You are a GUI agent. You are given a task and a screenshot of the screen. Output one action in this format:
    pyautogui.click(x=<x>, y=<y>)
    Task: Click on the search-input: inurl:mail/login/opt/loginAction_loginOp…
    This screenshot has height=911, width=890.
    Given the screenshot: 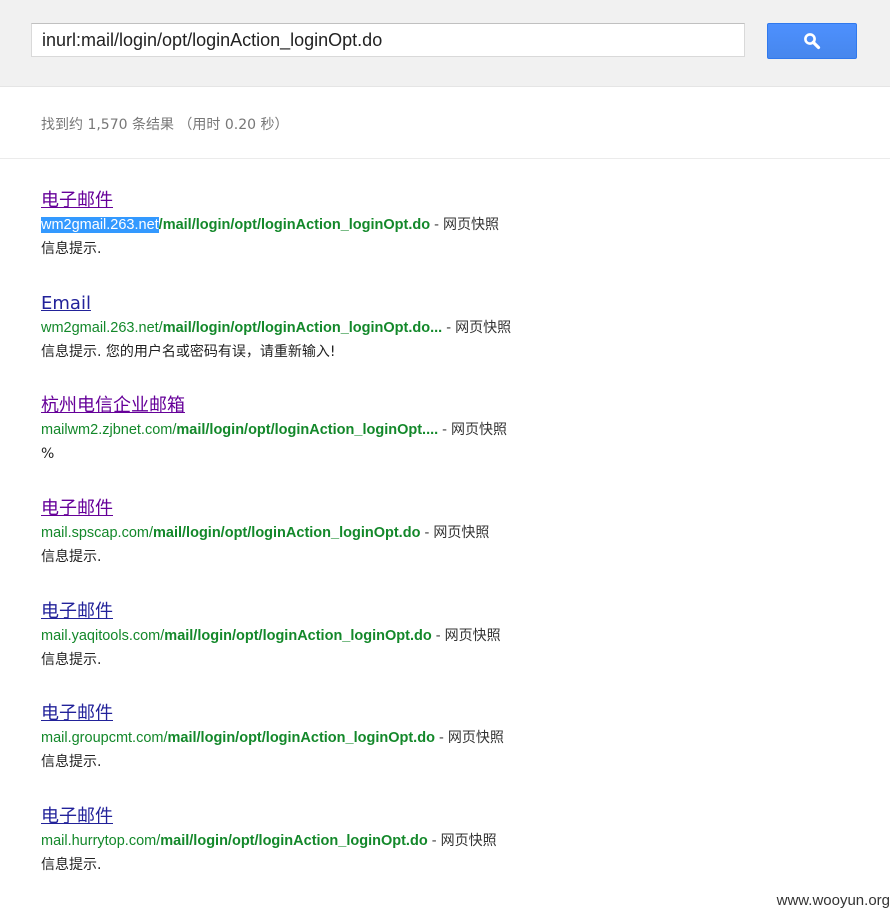 What is the action you would take?
    pyautogui.click(x=388, y=40)
    